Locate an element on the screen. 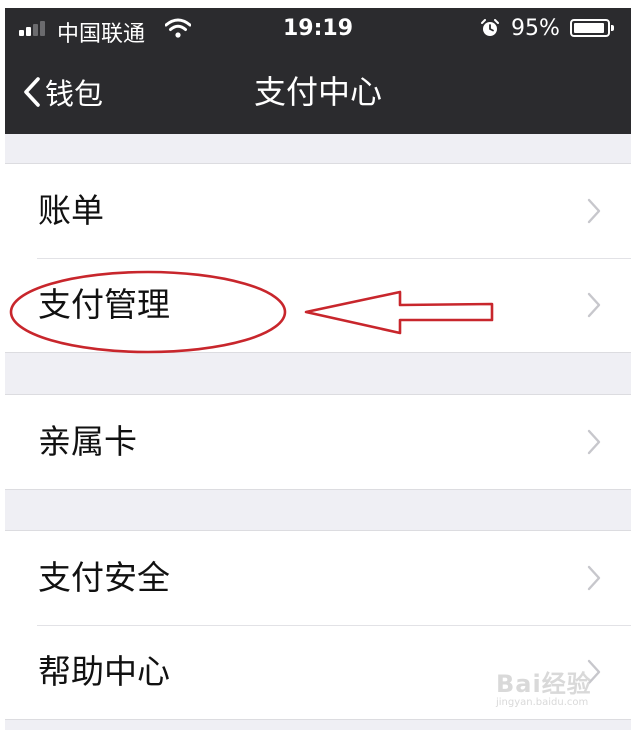 Image resolution: width=644 pixels, height=734 pixels. page-title: 支付中心 is located at coordinates (317, 92).